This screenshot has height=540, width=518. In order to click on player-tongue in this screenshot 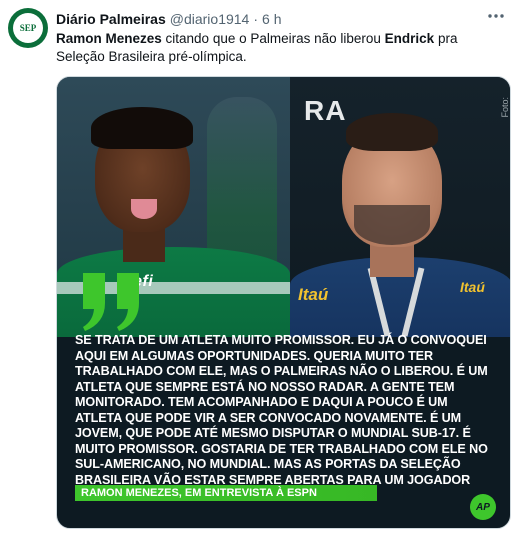, I will do `click(144, 209)`.